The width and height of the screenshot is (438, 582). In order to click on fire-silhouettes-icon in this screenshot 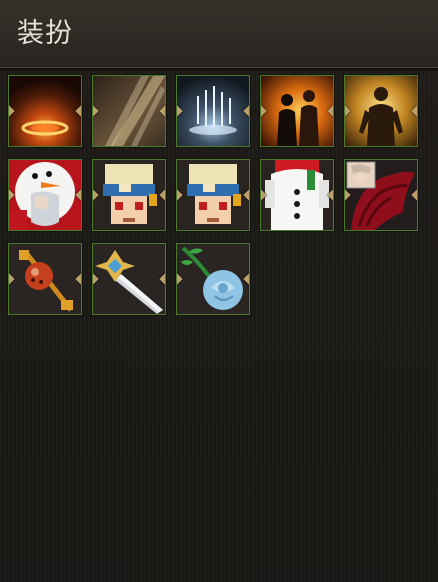, I will do `click(297, 111)`.